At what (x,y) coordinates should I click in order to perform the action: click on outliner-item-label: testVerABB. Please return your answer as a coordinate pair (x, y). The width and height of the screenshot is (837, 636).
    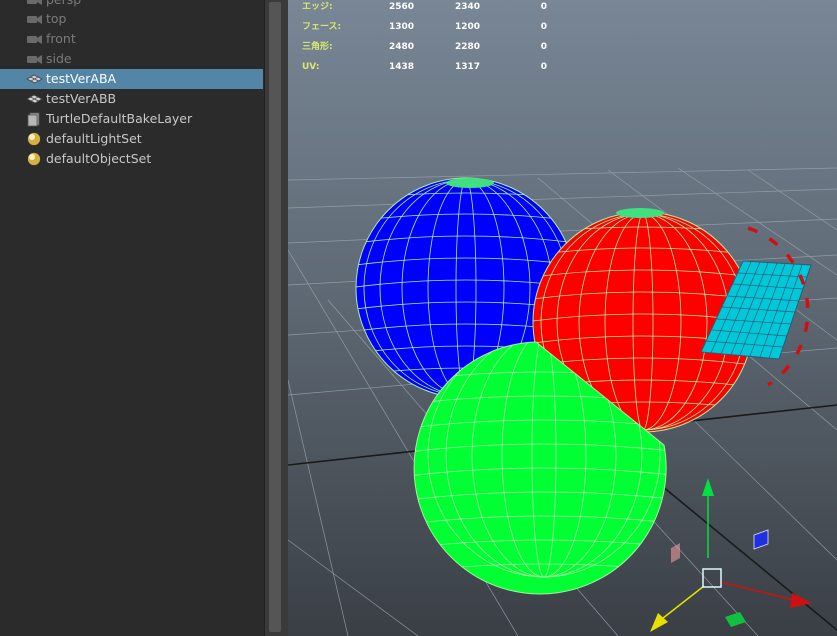
    Looking at the image, I should click on (81, 98).